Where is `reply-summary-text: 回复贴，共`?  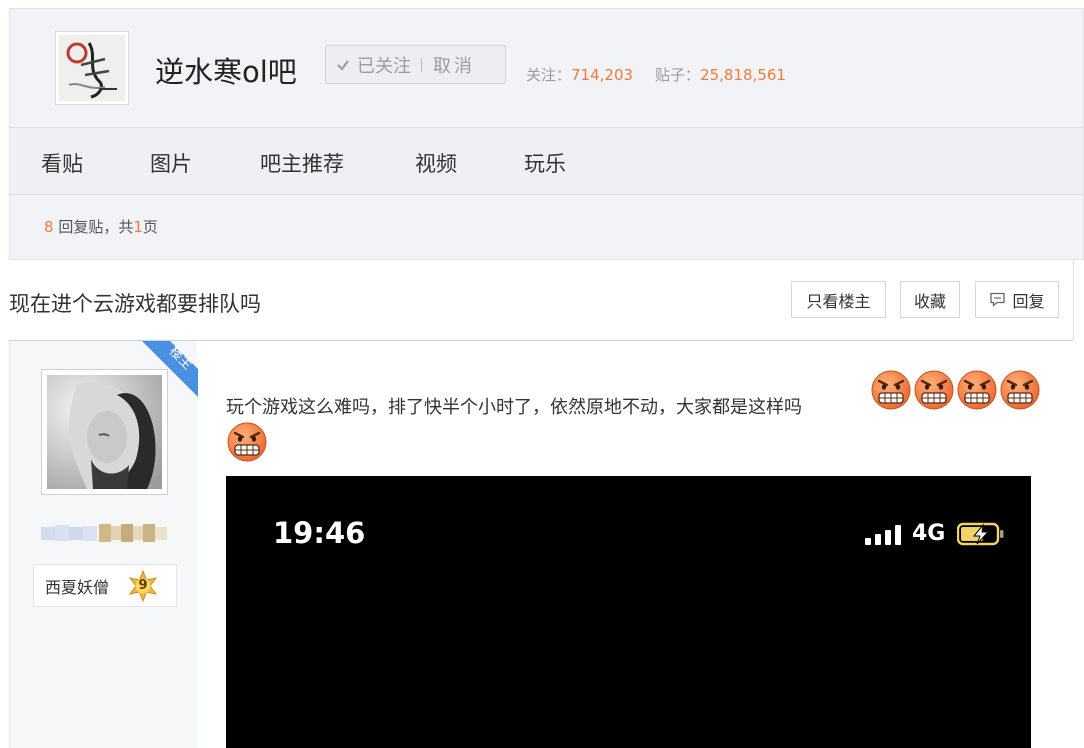
reply-summary-text: 回复贴，共 is located at coordinates (93, 227).